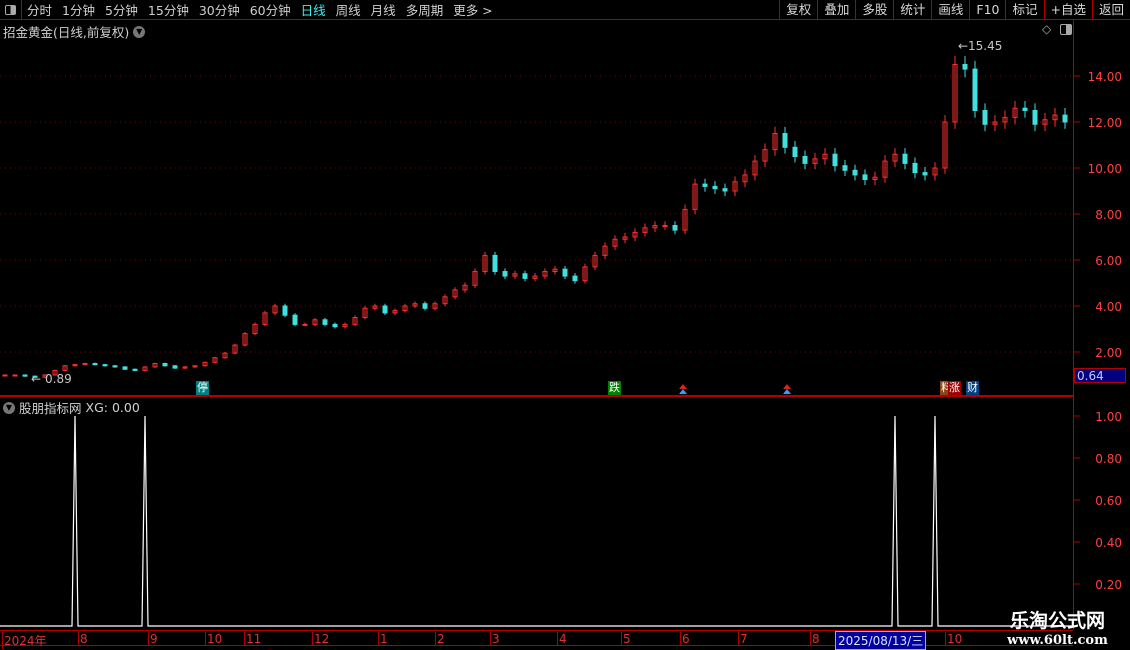  I want to click on indicator-title: ▼ 股朋指标网 XG: 0.00, so click(71, 407).